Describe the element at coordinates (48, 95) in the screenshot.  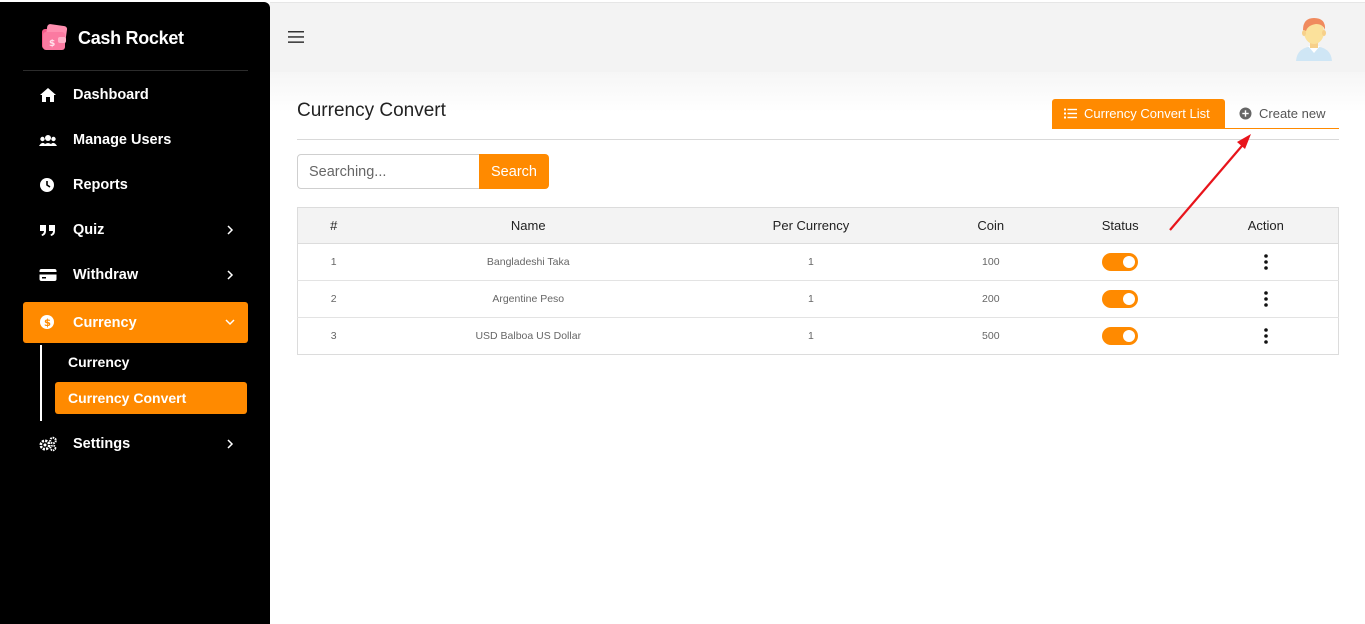
I see `home-icon` at that location.